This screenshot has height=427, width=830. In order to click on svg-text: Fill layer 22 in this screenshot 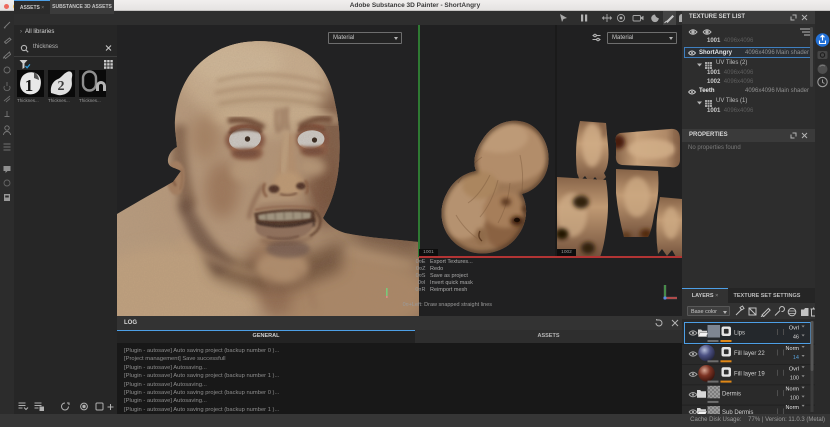, I will do `click(749, 354)`.